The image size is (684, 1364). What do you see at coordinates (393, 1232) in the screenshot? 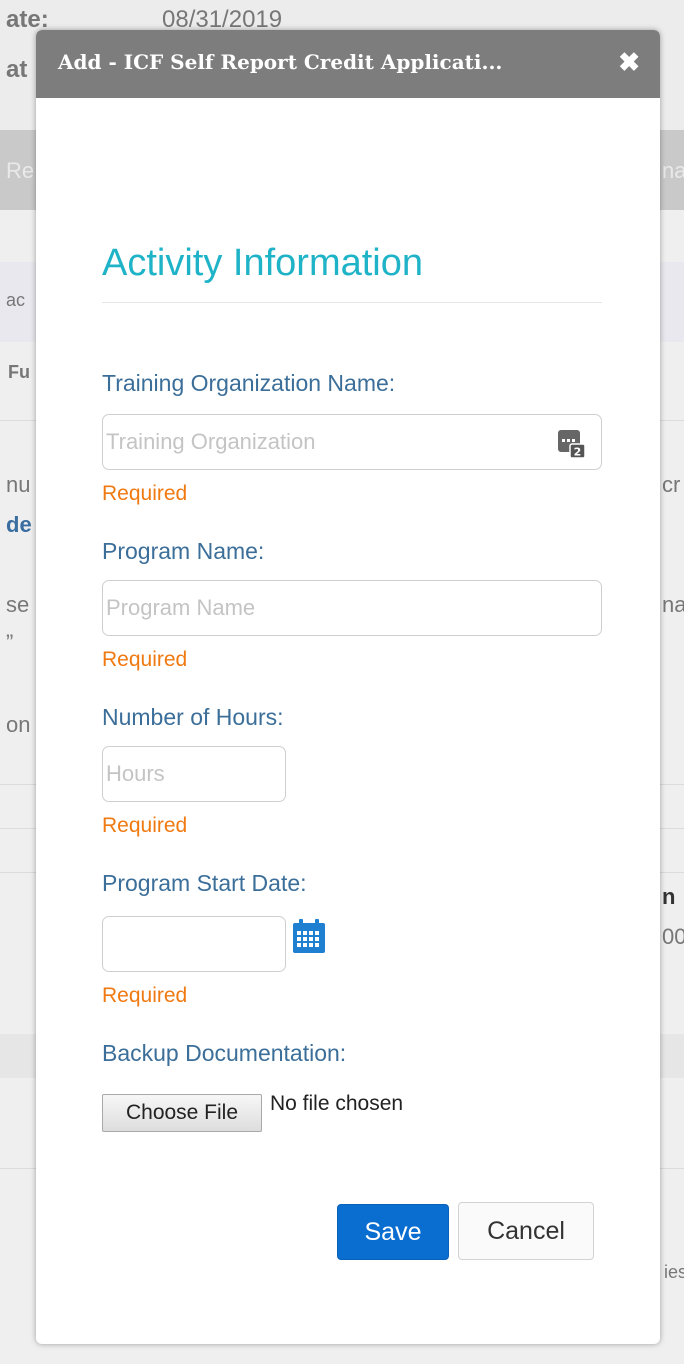
I see `save-button: Save` at bounding box center [393, 1232].